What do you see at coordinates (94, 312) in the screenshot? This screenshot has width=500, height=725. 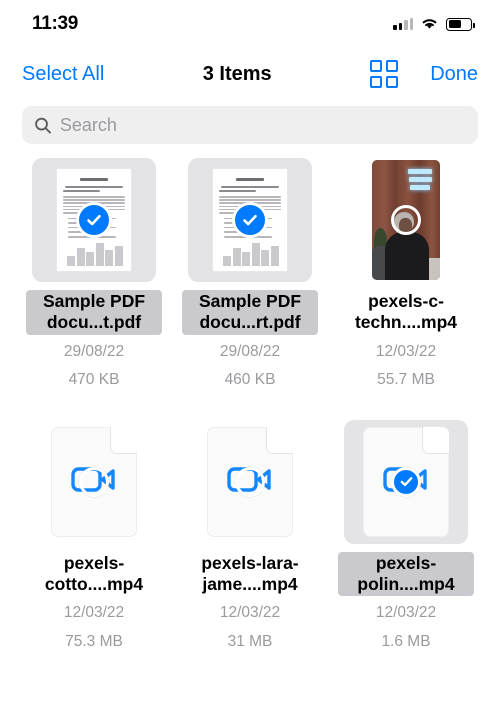 I see `file-name: Sample PDF docu...t.pdf` at bounding box center [94, 312].